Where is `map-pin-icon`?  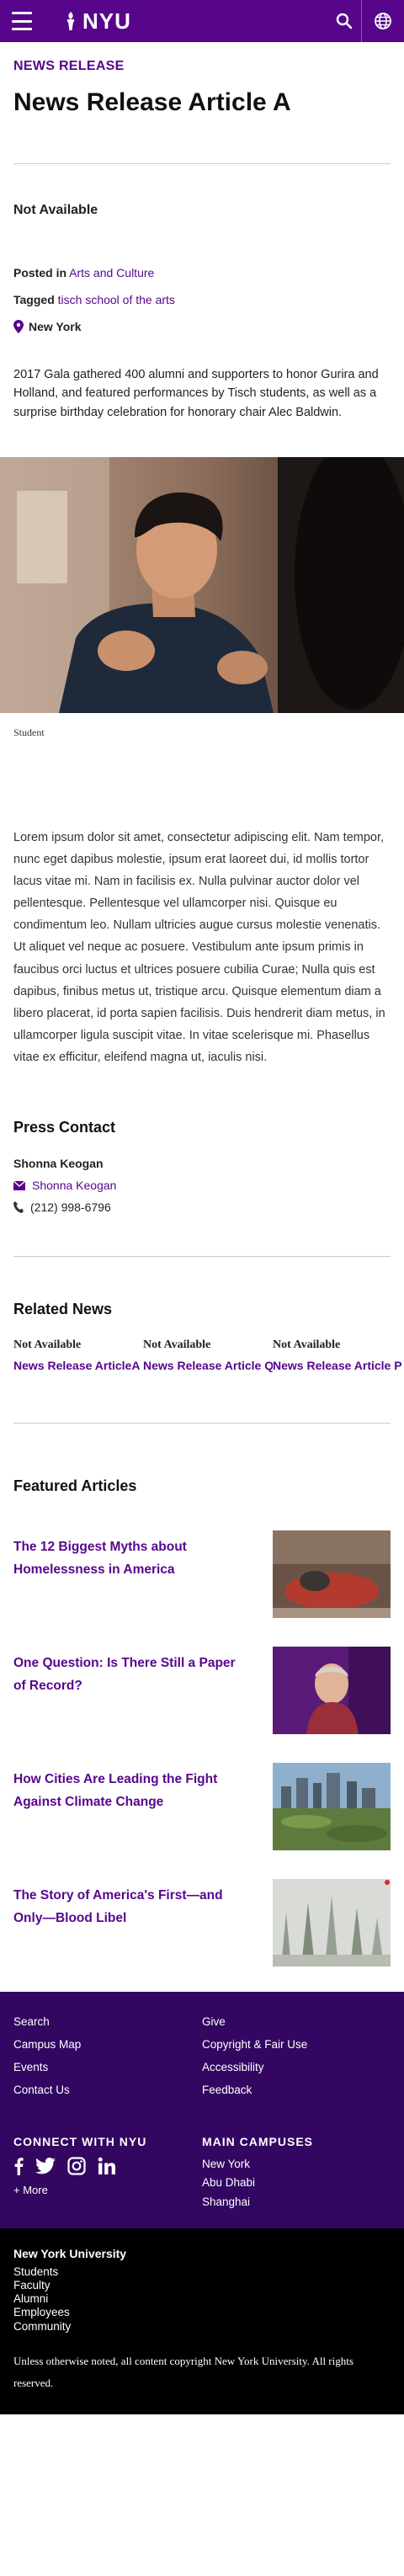
map-pin-icon is located at coordinates (18, 327).